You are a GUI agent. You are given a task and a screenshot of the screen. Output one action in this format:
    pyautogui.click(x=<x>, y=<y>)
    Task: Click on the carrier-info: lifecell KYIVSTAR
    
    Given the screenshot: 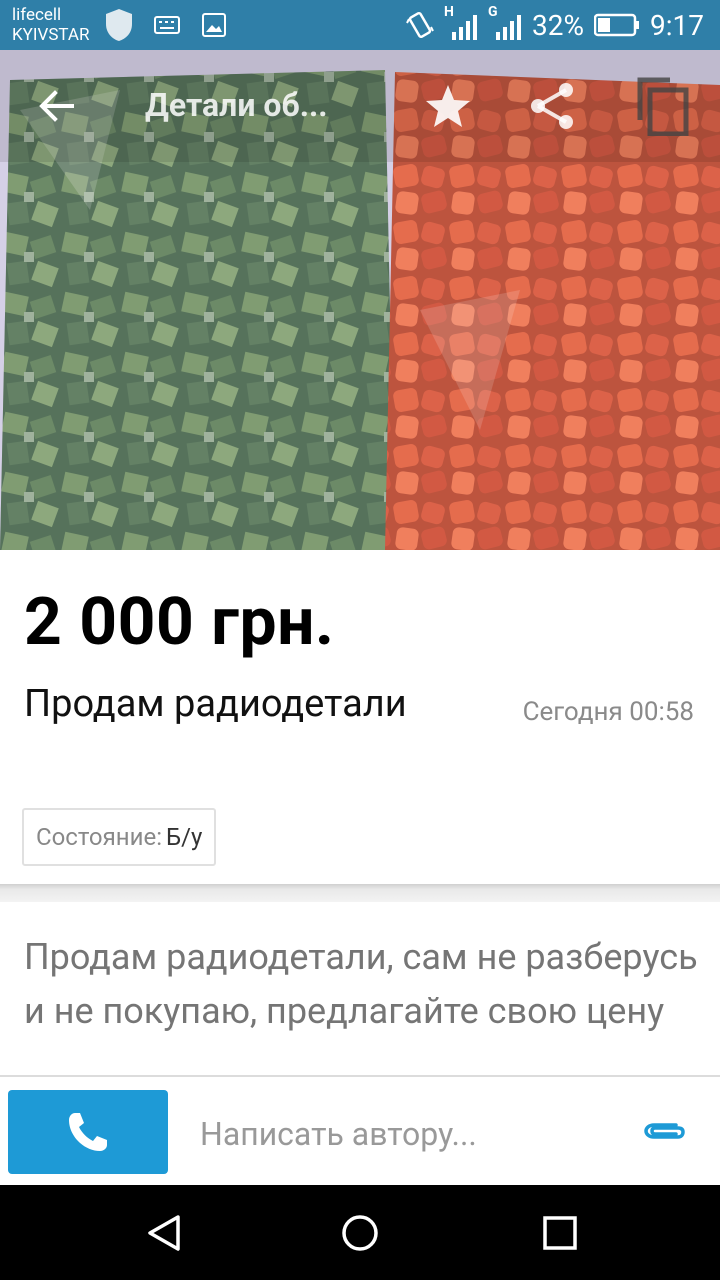 What is the action you would take?
    pyautogui.click(x=50, y=25)
    